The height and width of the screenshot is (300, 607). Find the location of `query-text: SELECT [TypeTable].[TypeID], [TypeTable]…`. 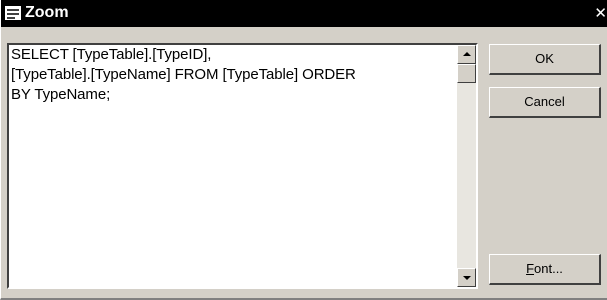

query-text: SELECT [TypeTable].[TypeID], [TypeTable]… is located at coordinates (231, 75).